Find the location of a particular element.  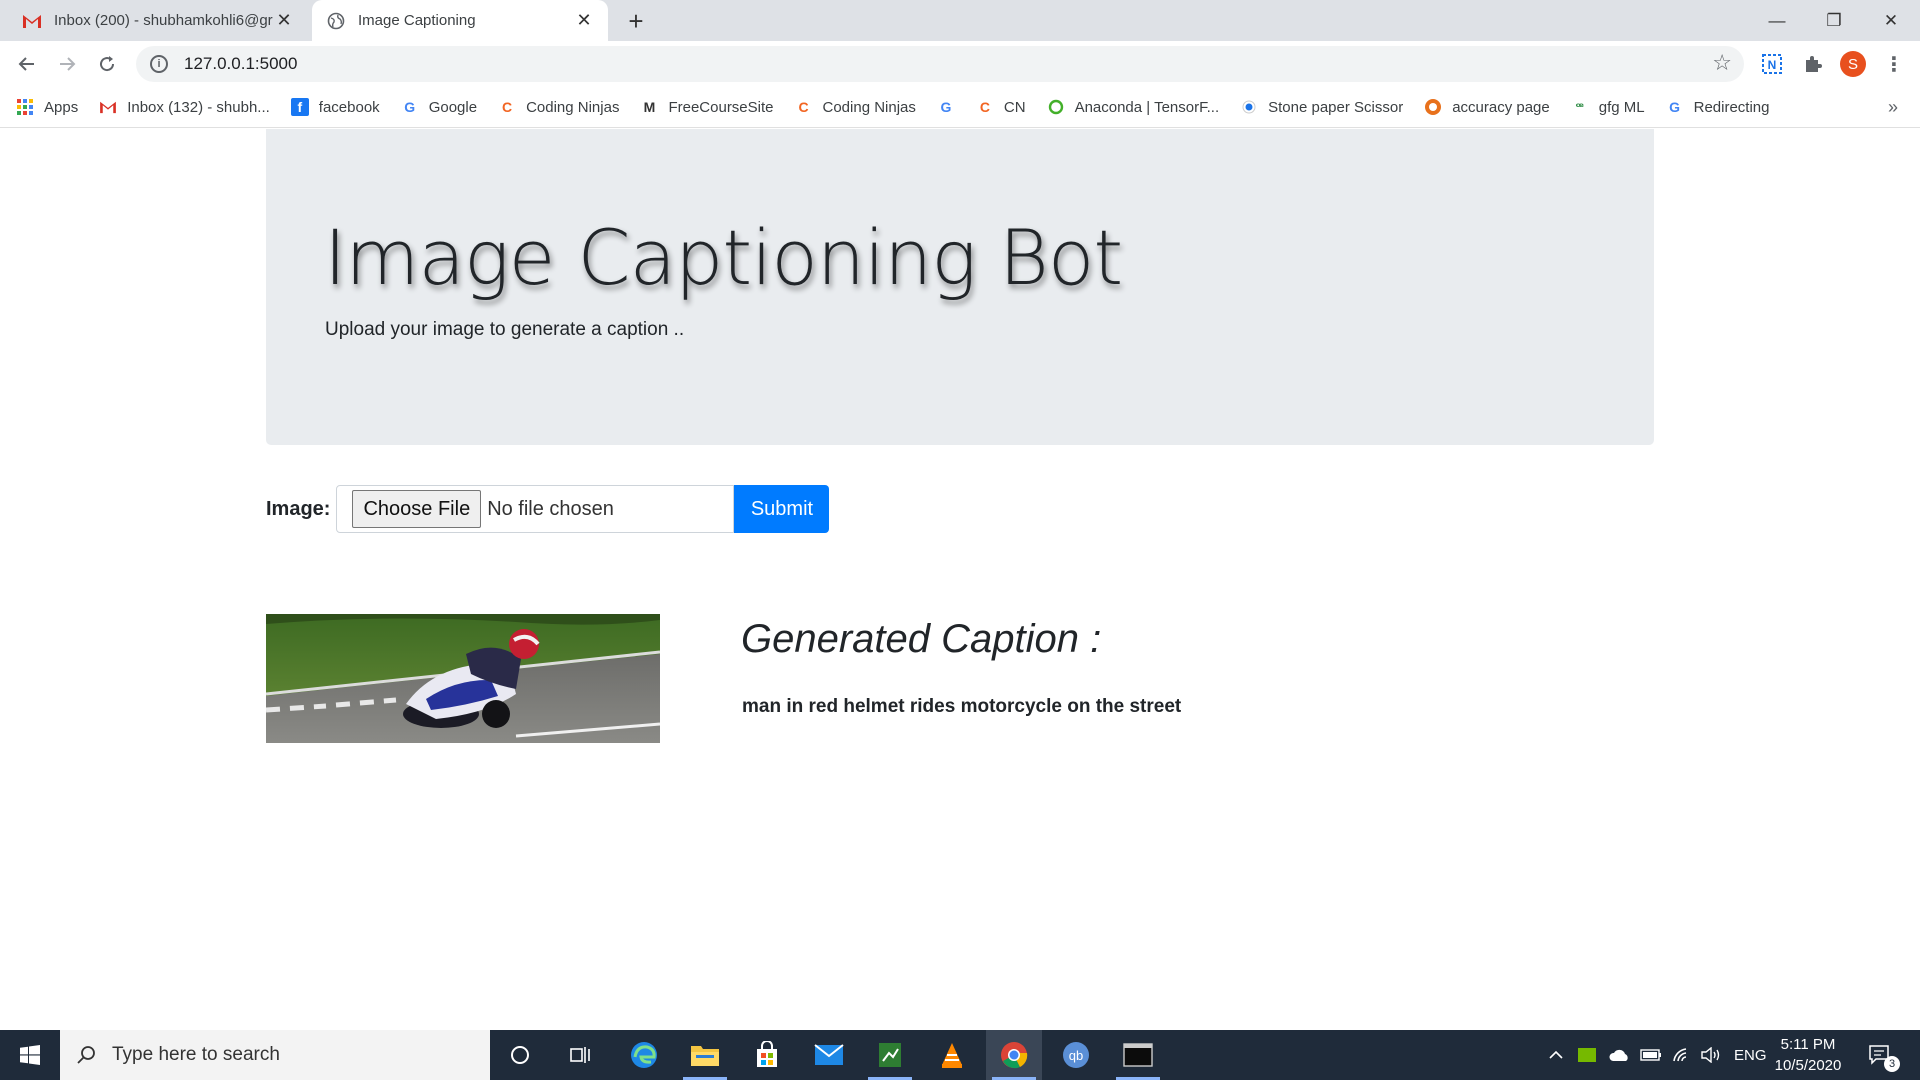

arrow-right-icon is located at coordinates (68, 64).